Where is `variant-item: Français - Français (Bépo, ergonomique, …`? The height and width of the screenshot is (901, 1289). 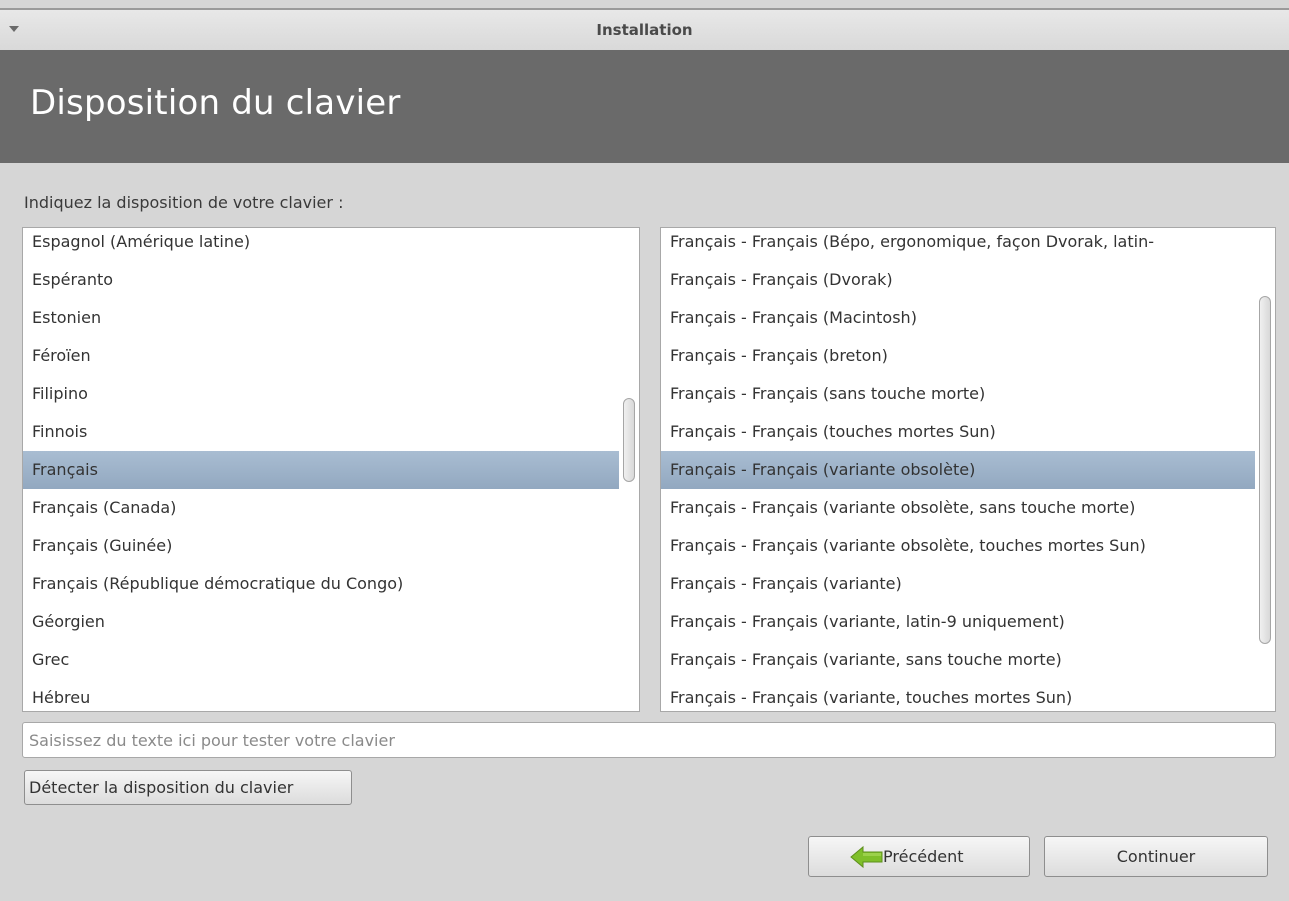
variant-item: Français - Français (Bépo, ergonomique, … is located at coordinates (958, 244).